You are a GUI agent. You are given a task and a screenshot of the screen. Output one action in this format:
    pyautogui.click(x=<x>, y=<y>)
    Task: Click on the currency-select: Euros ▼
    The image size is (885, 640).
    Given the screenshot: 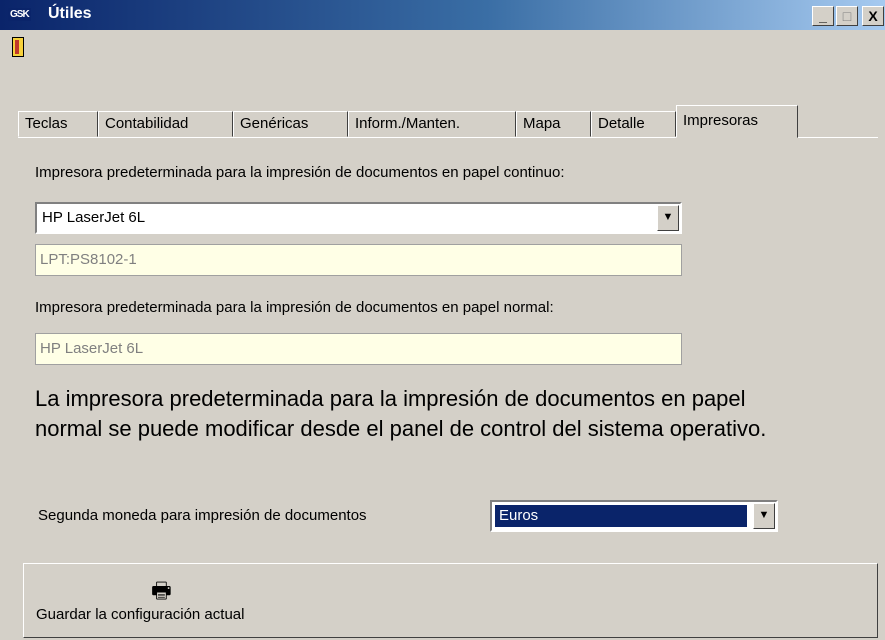 What is the action you would take?
    pyautogui.click(x=634, y=516)
    